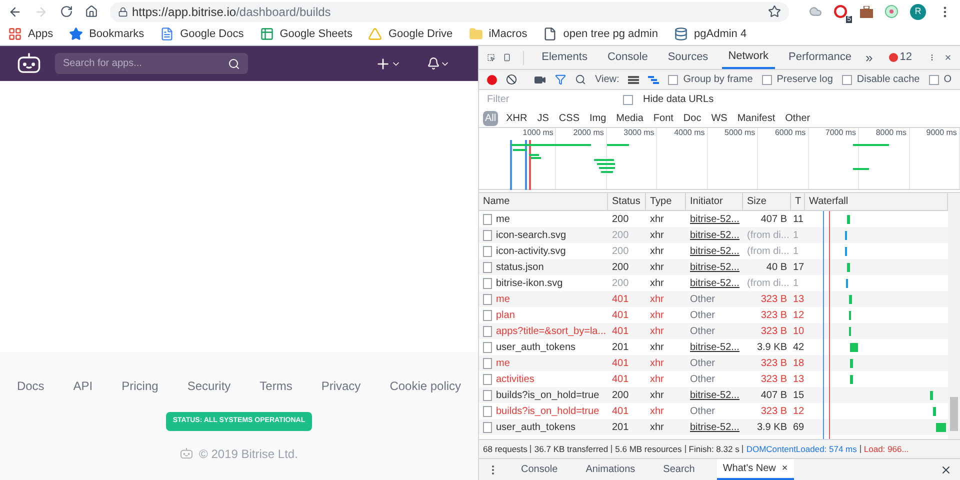 The image size is (960, 480). I want to click on status-code: 401, so click(620, 299).